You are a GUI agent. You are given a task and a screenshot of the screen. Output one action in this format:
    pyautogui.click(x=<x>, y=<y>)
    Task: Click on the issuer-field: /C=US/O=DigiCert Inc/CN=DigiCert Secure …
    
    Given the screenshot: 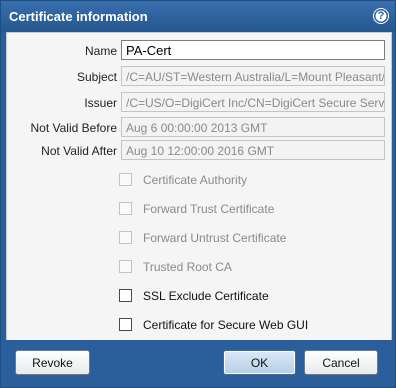 What is the action you would take?
    pyautogui.click(x=253, y=102)
    